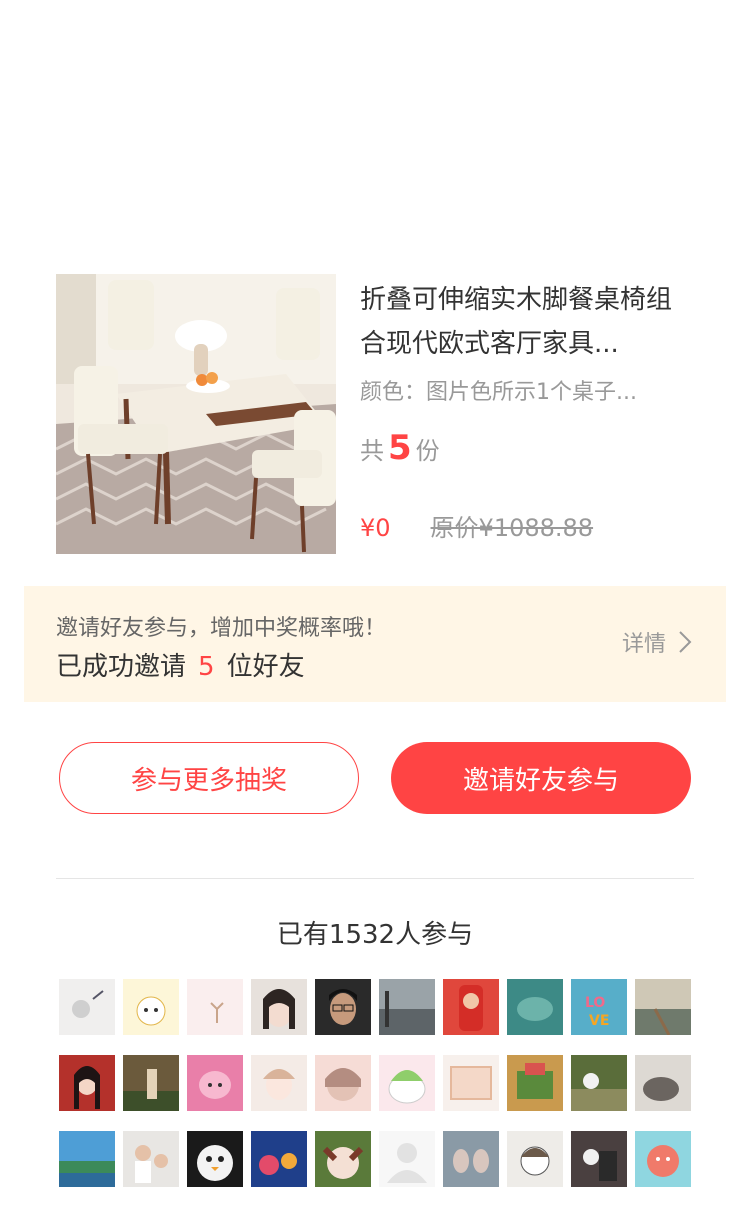 Image resolution: width=750 pixels, height=1206 pixels. What do you see at coordinates (375, 878) in the screenshot?
I see `divider` at bounding box center [375, 878].